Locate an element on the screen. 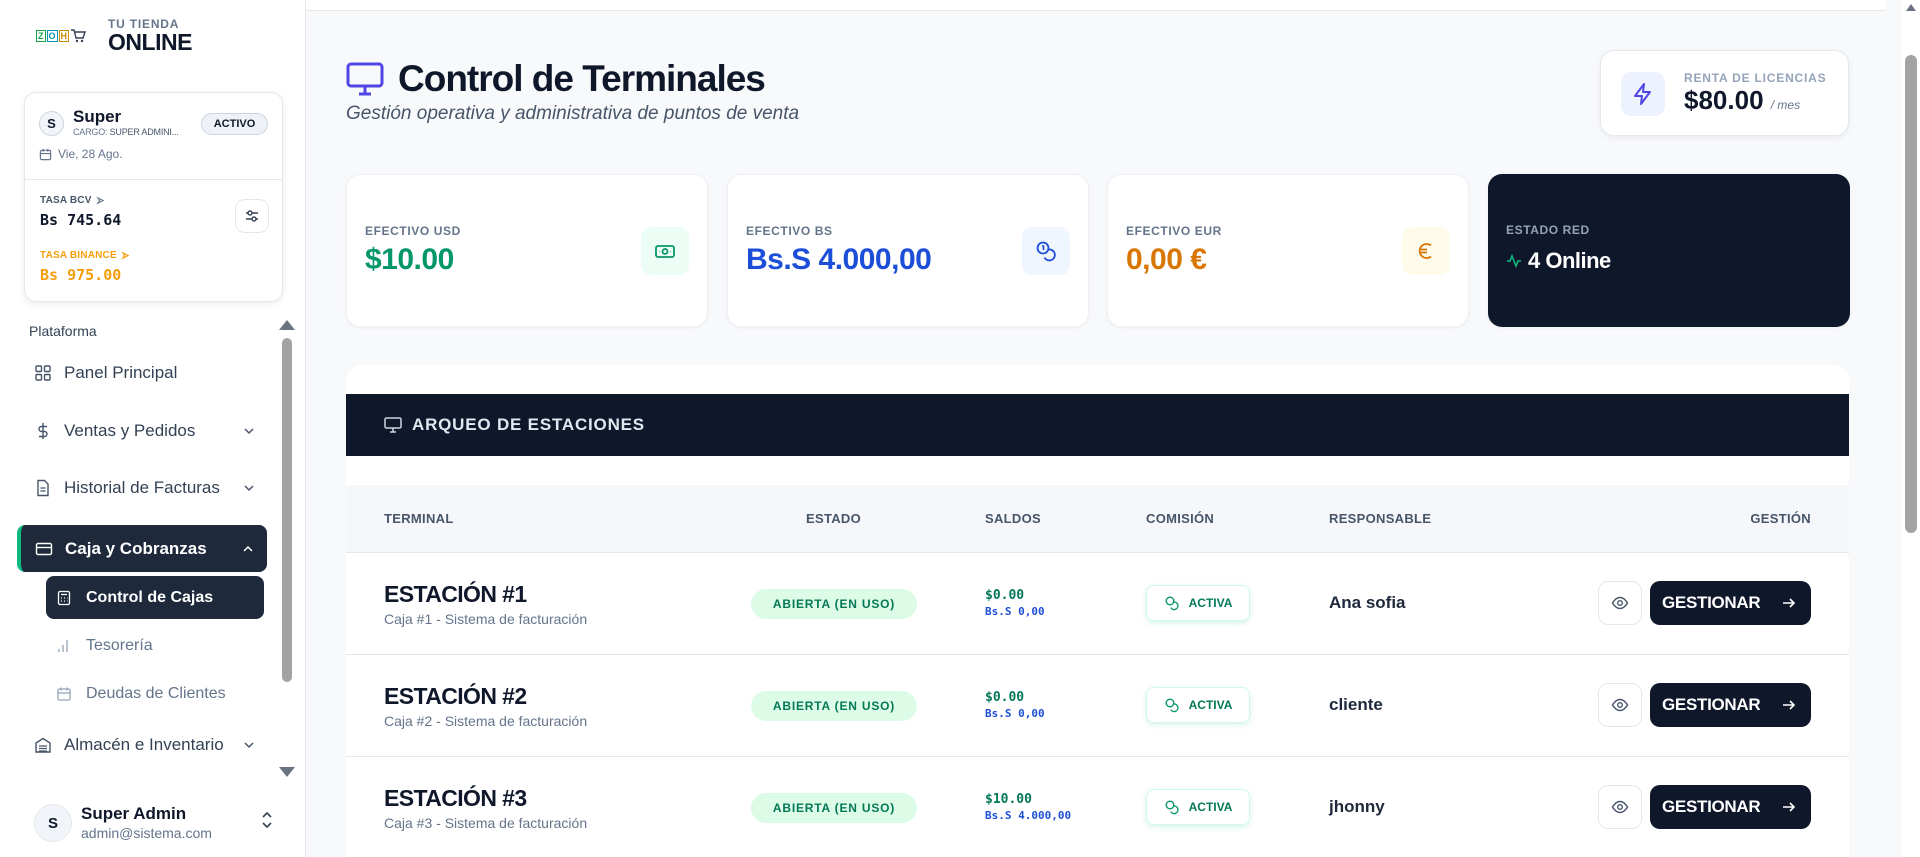 The image size is (1920, 857). scroll-up-arrow is located at coordinates (287, 325).